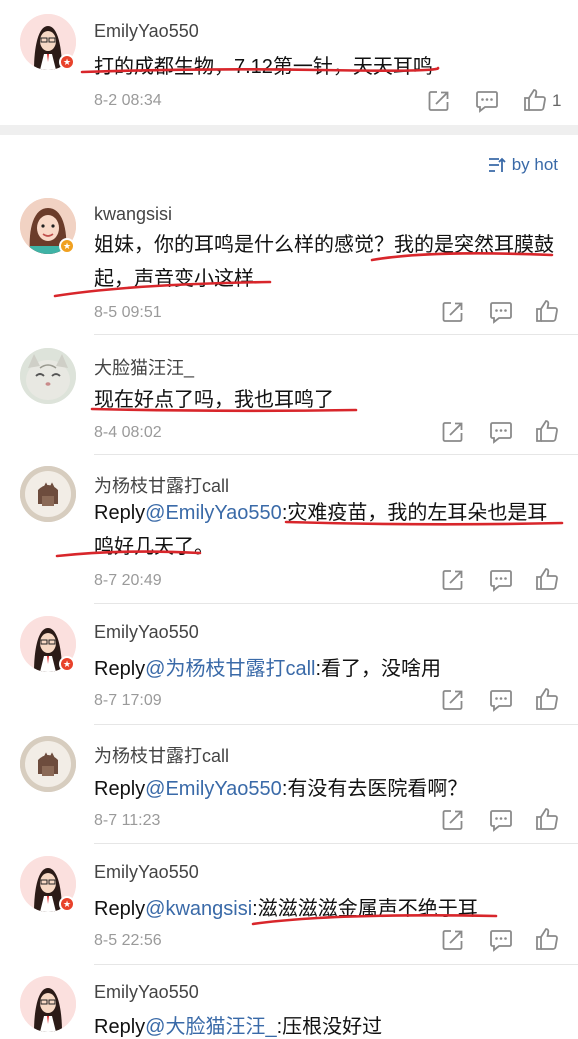  Describe the element at coordinates (214, 400) in the screenshot. I see `reply-text: 现在好点了吗，我也耳鸣了` at that location.